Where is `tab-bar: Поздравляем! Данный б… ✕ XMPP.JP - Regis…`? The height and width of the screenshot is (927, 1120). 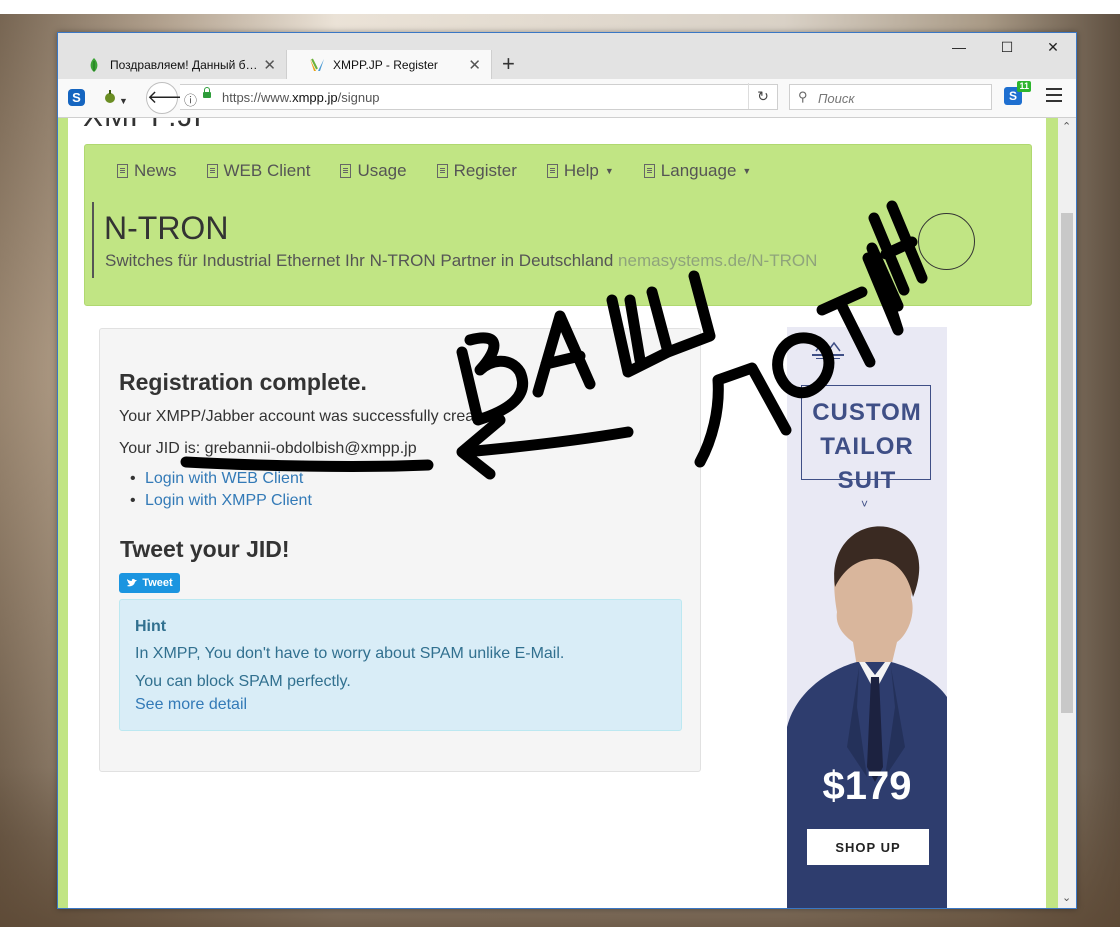 tab-bar: Поздравляем! Данный б… ✕ XMPP.JP - Regis… is located at coordinates (567, 56).